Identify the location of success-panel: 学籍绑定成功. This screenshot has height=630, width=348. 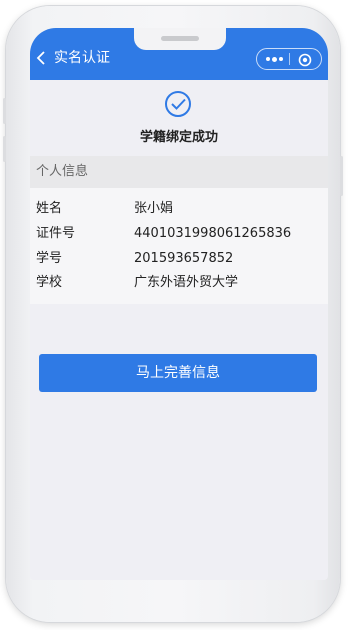
(179, 118).